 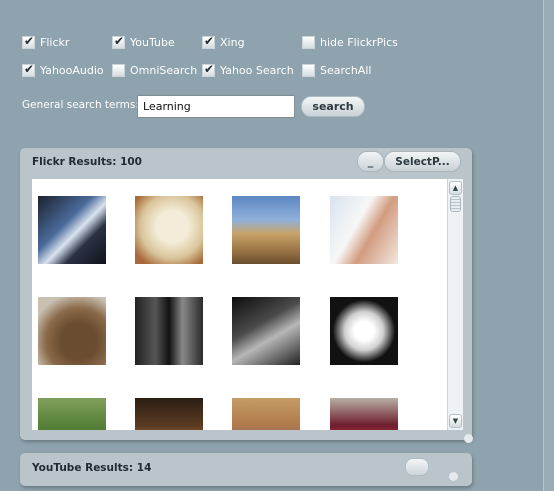 I want to click on minimize-button: _, so click(x=370, y=161).